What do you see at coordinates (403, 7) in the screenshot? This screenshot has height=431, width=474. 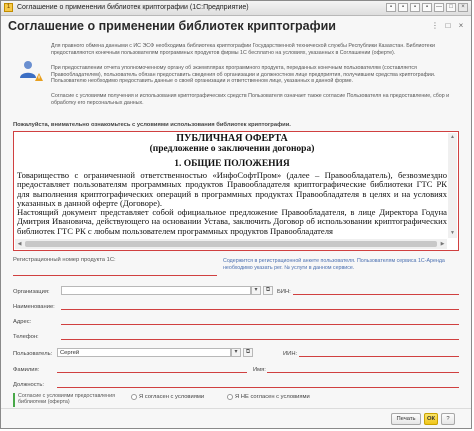 I see `toolbar-icon-2: ▪` at bounding box center [403, 7].